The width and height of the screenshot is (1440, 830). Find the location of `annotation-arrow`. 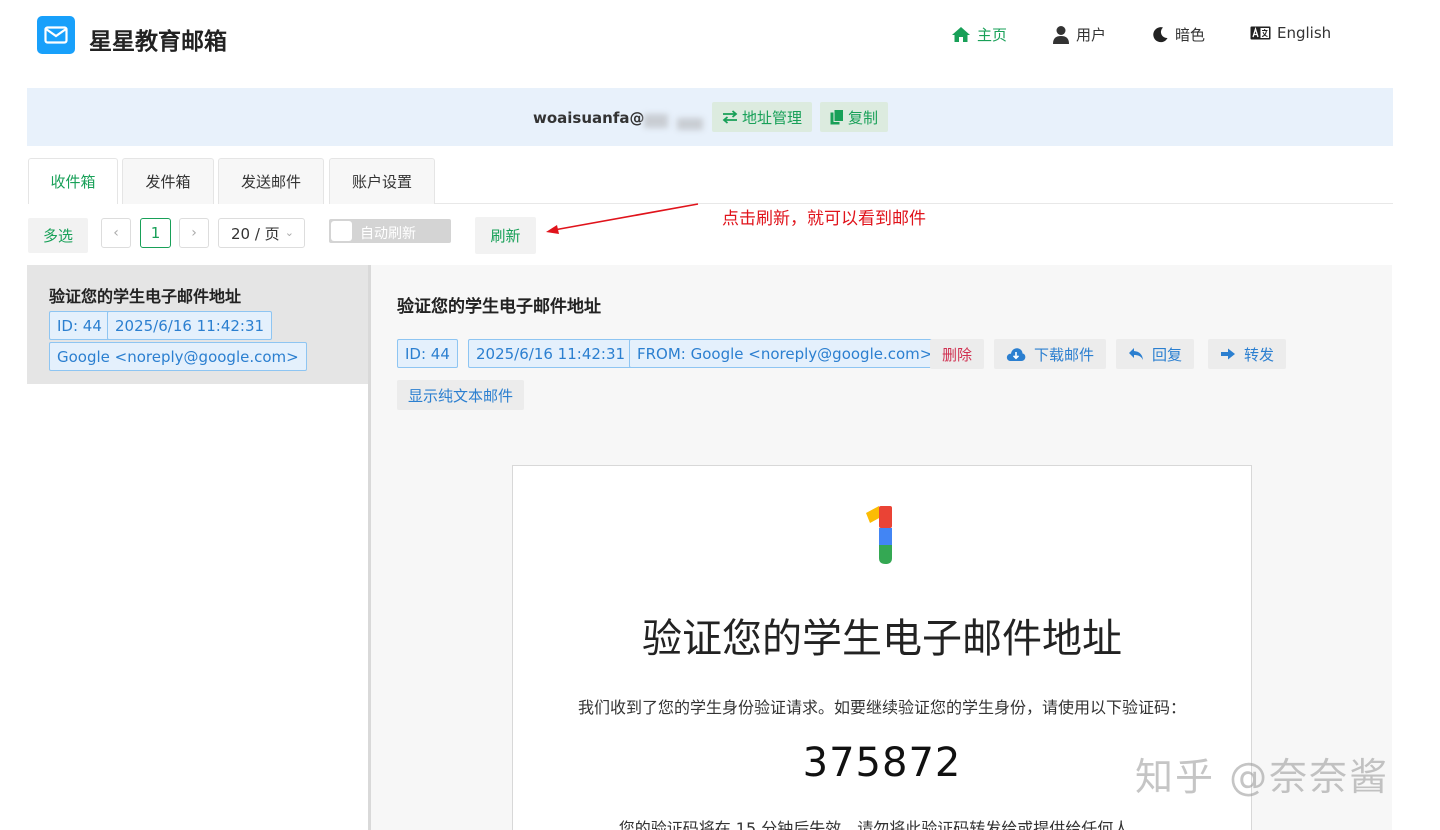

annotation-arrow is located at coordinates (622, 218).